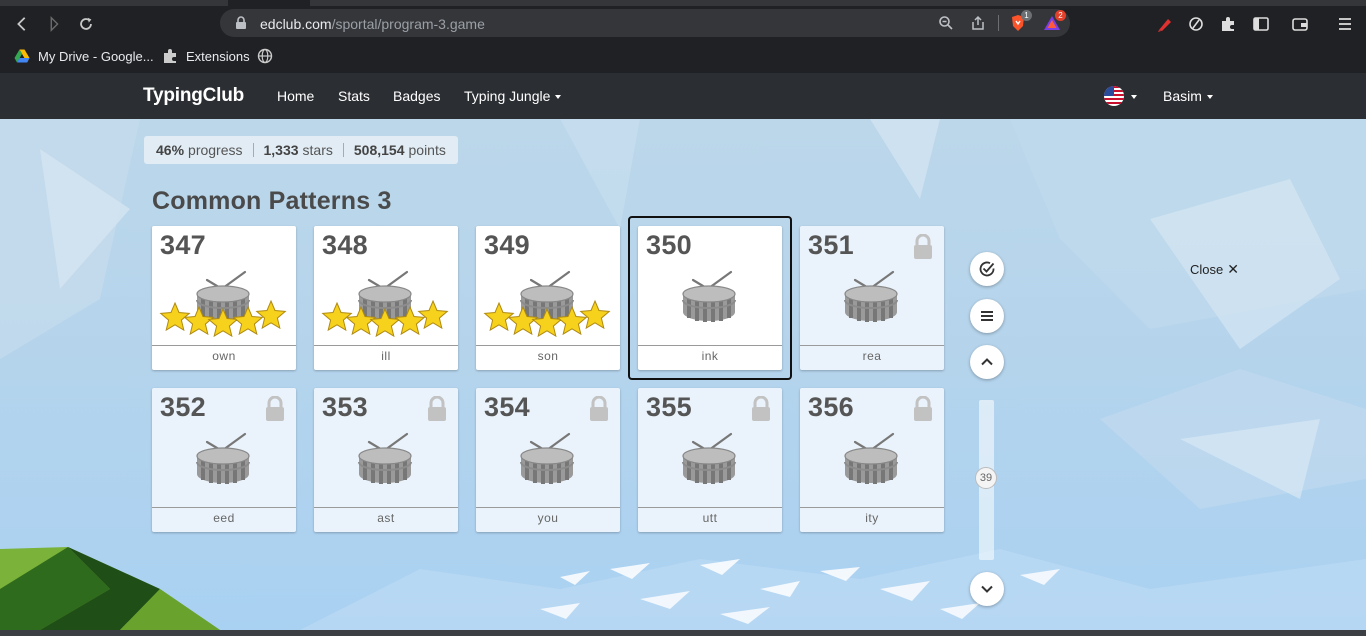 Image resolution: width=1366 pixels, height=636 pixels. Describe the element at coordinates (872, 356) in the screenshot. I see `lesson-word: rea` at that location.